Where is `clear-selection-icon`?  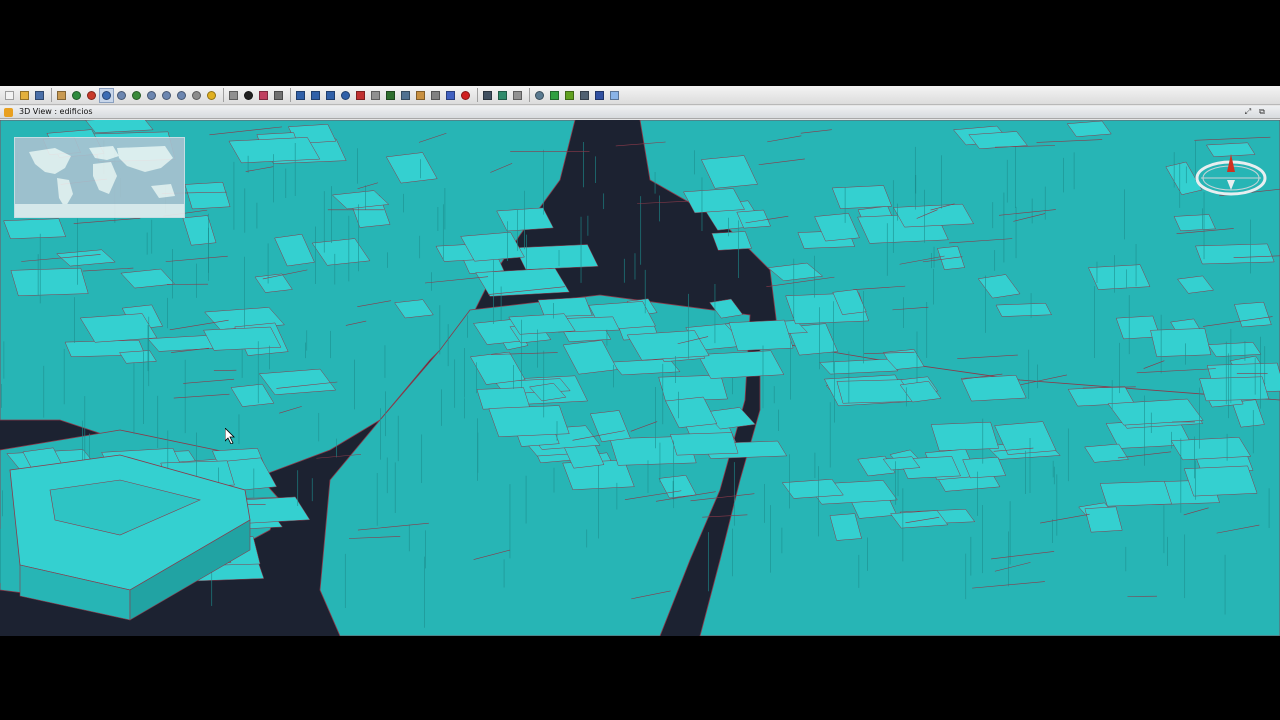 clear-selection-icon is located at coordinates (420, 95).